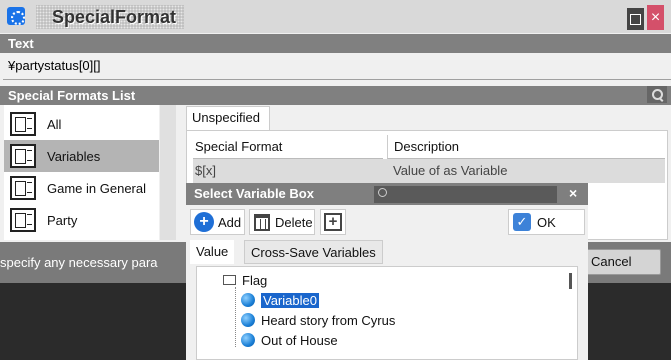 The width and height of the screenshot is (671, 360). What do you see at coordinates (229, 280) in the screenshot?
I see `folder-icon` at bounding box center [229, 280].